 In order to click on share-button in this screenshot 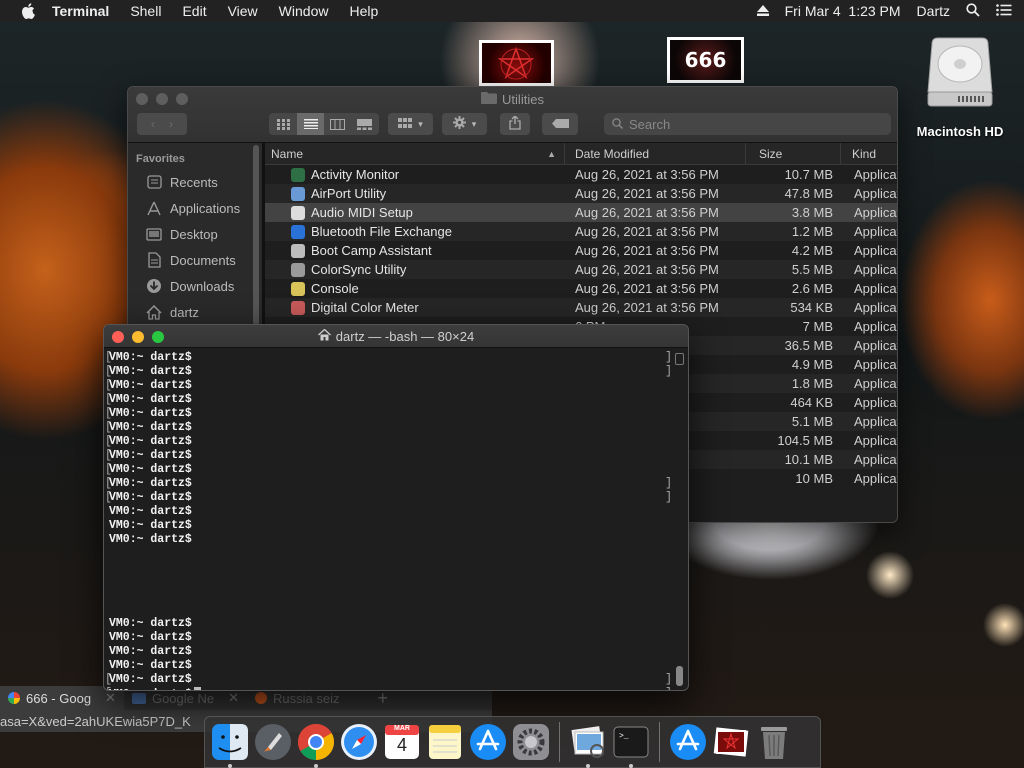, I will do `click(515, 124)`.